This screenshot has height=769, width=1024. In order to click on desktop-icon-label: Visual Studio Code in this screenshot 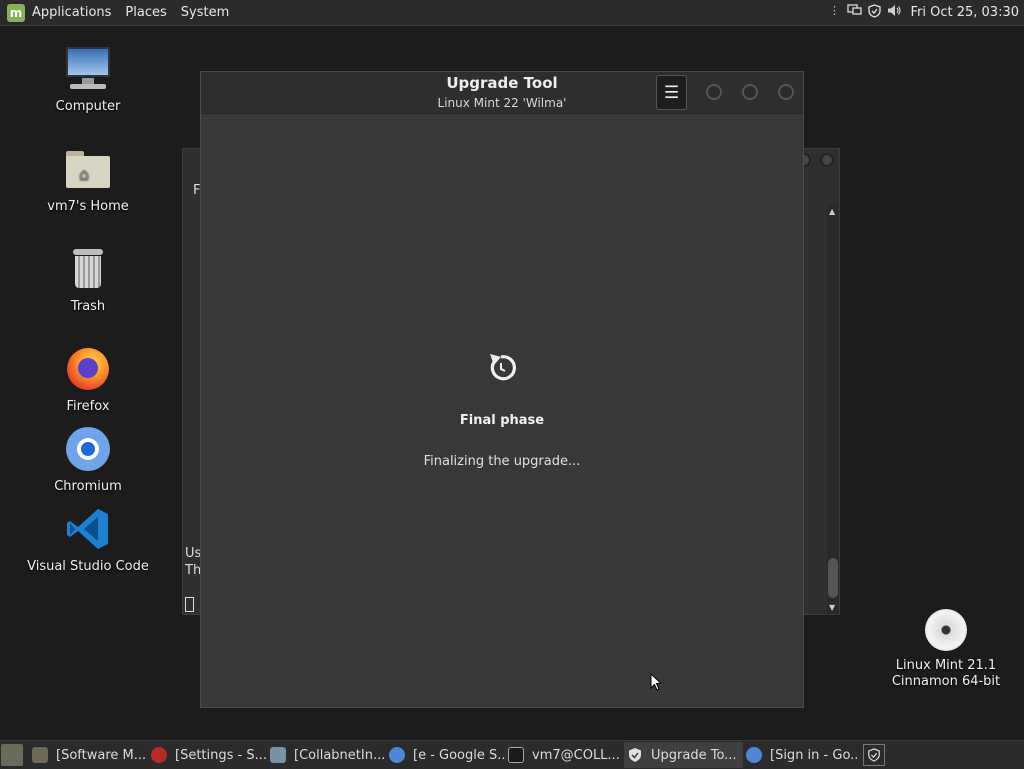, I will do `click(88, 566)`.